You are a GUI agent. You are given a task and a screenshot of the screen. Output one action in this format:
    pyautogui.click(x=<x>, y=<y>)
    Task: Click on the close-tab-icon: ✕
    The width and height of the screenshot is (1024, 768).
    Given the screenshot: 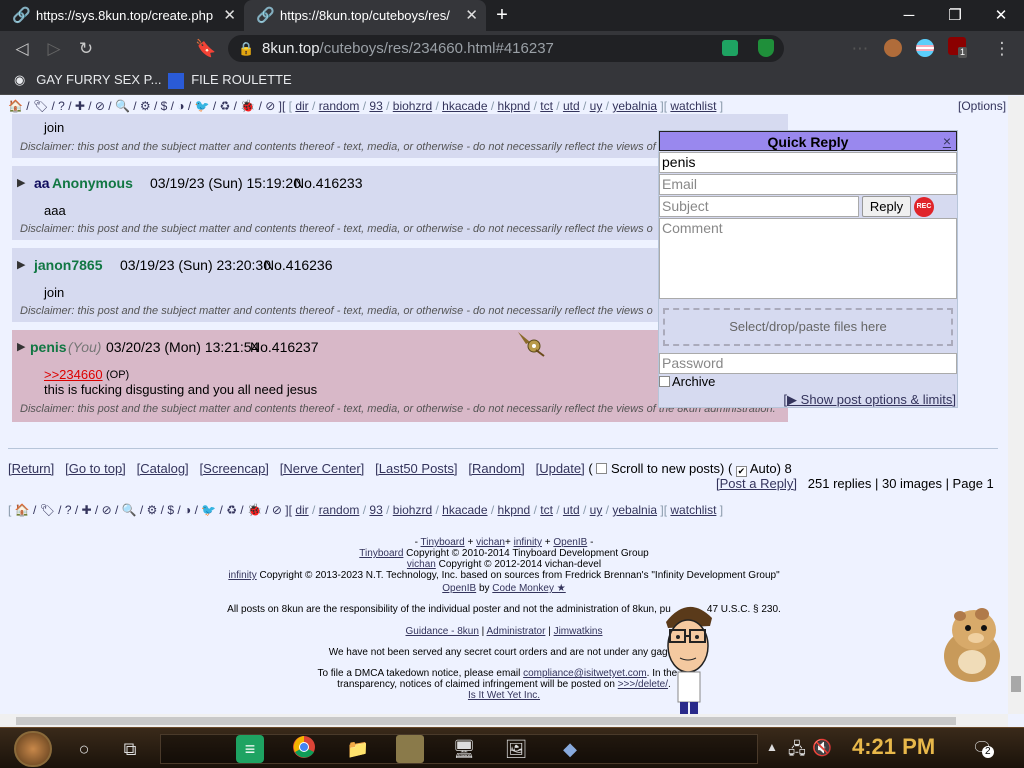 What is the action you would take?
    pyautogui.click(x=471, y=15)
    